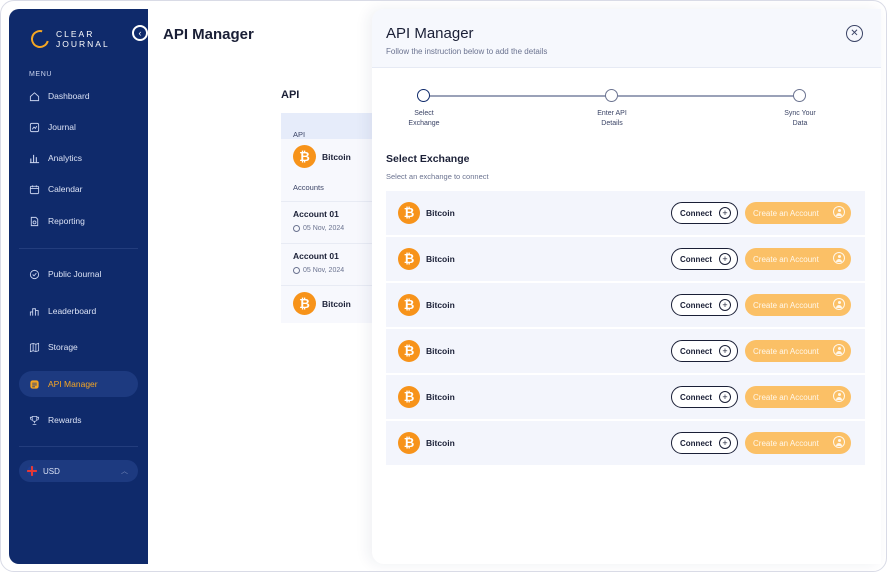 This screenshot has width=887, height=572. Describe the element at coordinates (424, 123) in the screenshot. I see `step-label-line: Exchange` at that location.